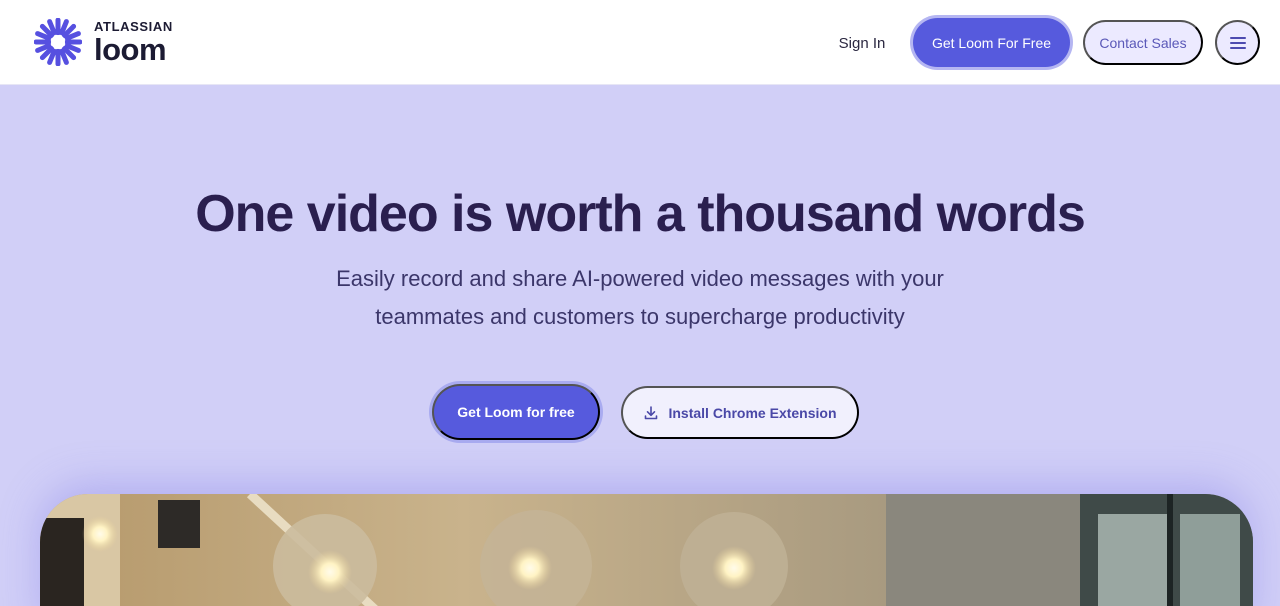 The image size is (1280, 606). What do you see at coordinates (640, 214) in the screenshot?
I see `hero-title: One video is worth a thousand words` at bounding box center [640, 214].